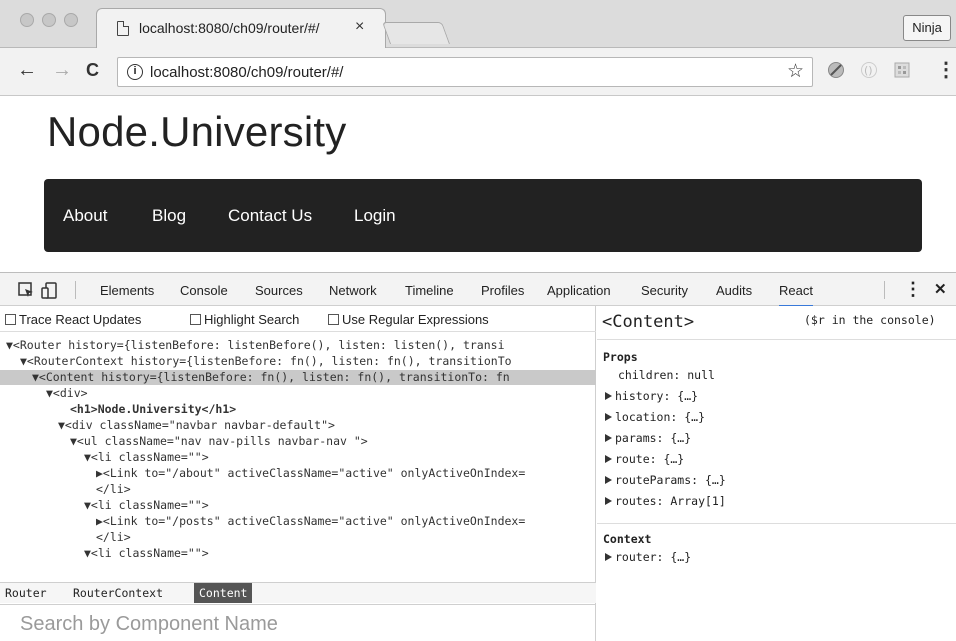 This screenshot has width=956, height=641. Describe the element at coordinates (49, 20) in the screenshot. I see `minimize-window-button` at that location.